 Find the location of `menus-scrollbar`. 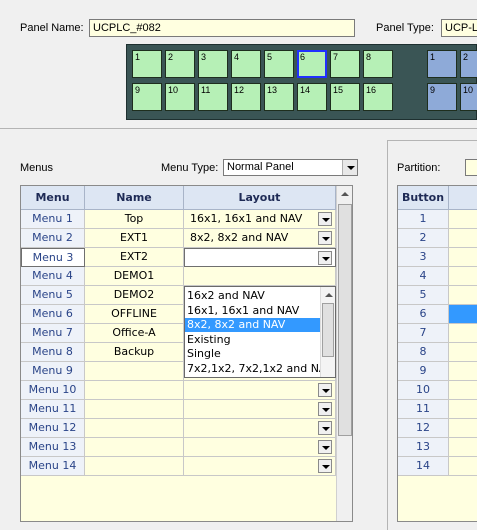

menus-scrollbar is located at coordinates (344, 353).